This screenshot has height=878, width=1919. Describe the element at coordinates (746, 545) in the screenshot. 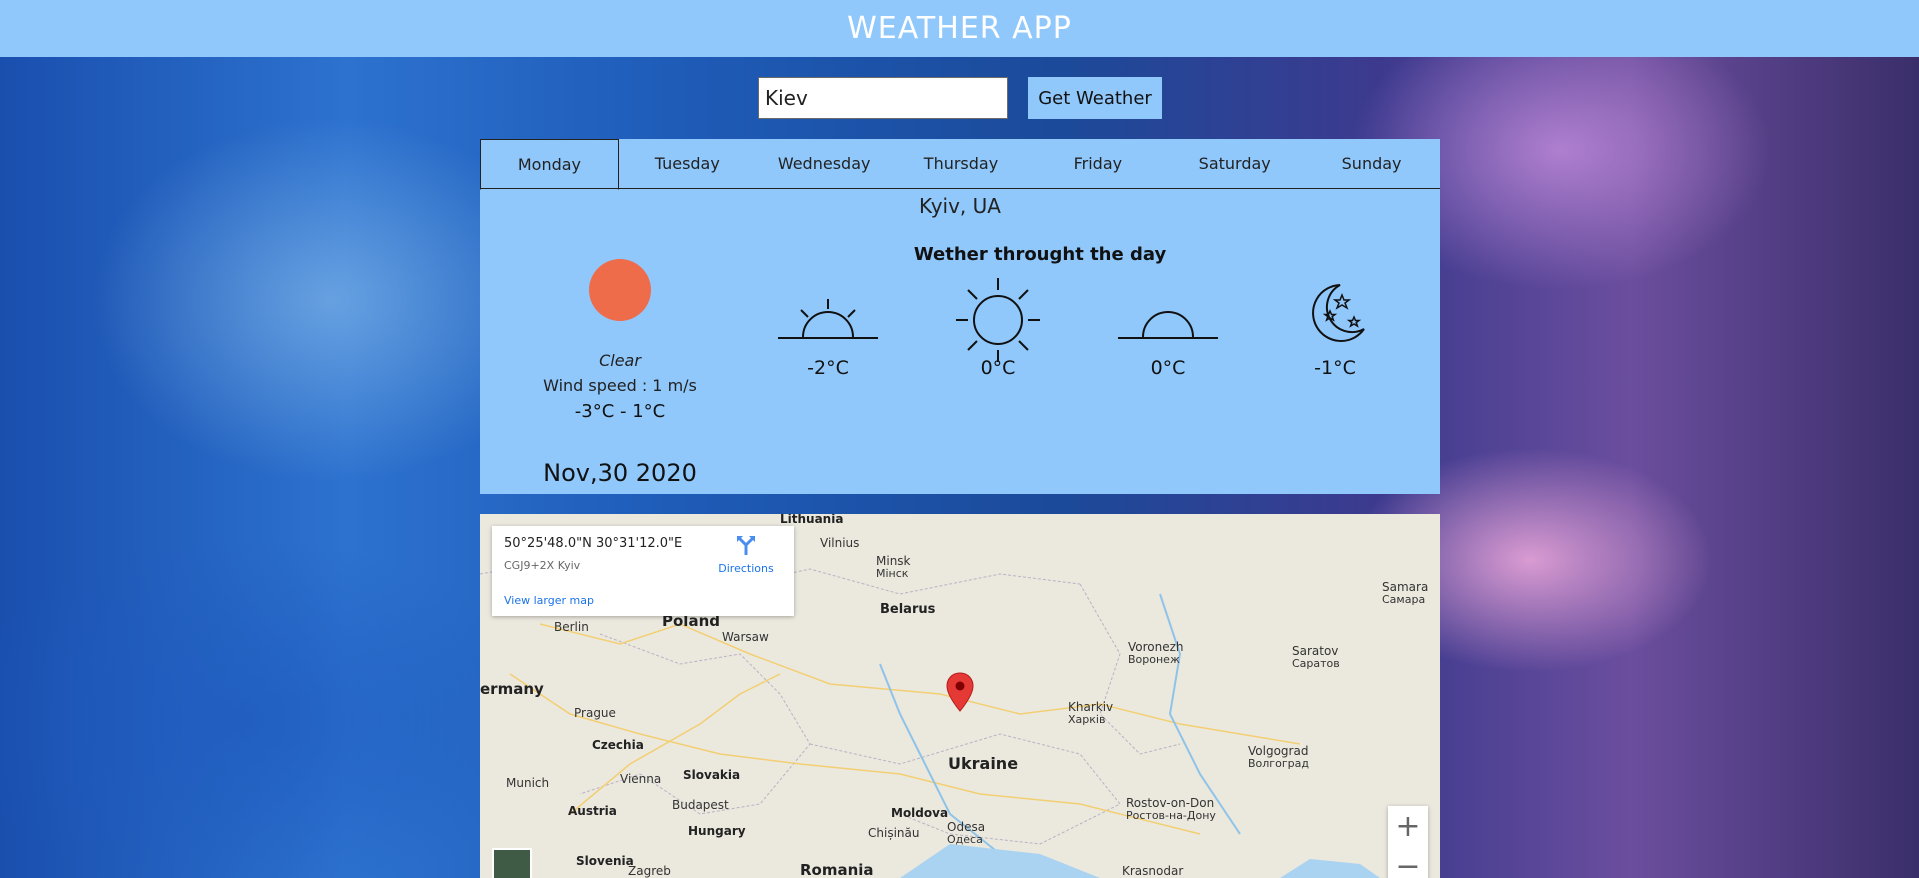

I see `directions-icon` at that location.